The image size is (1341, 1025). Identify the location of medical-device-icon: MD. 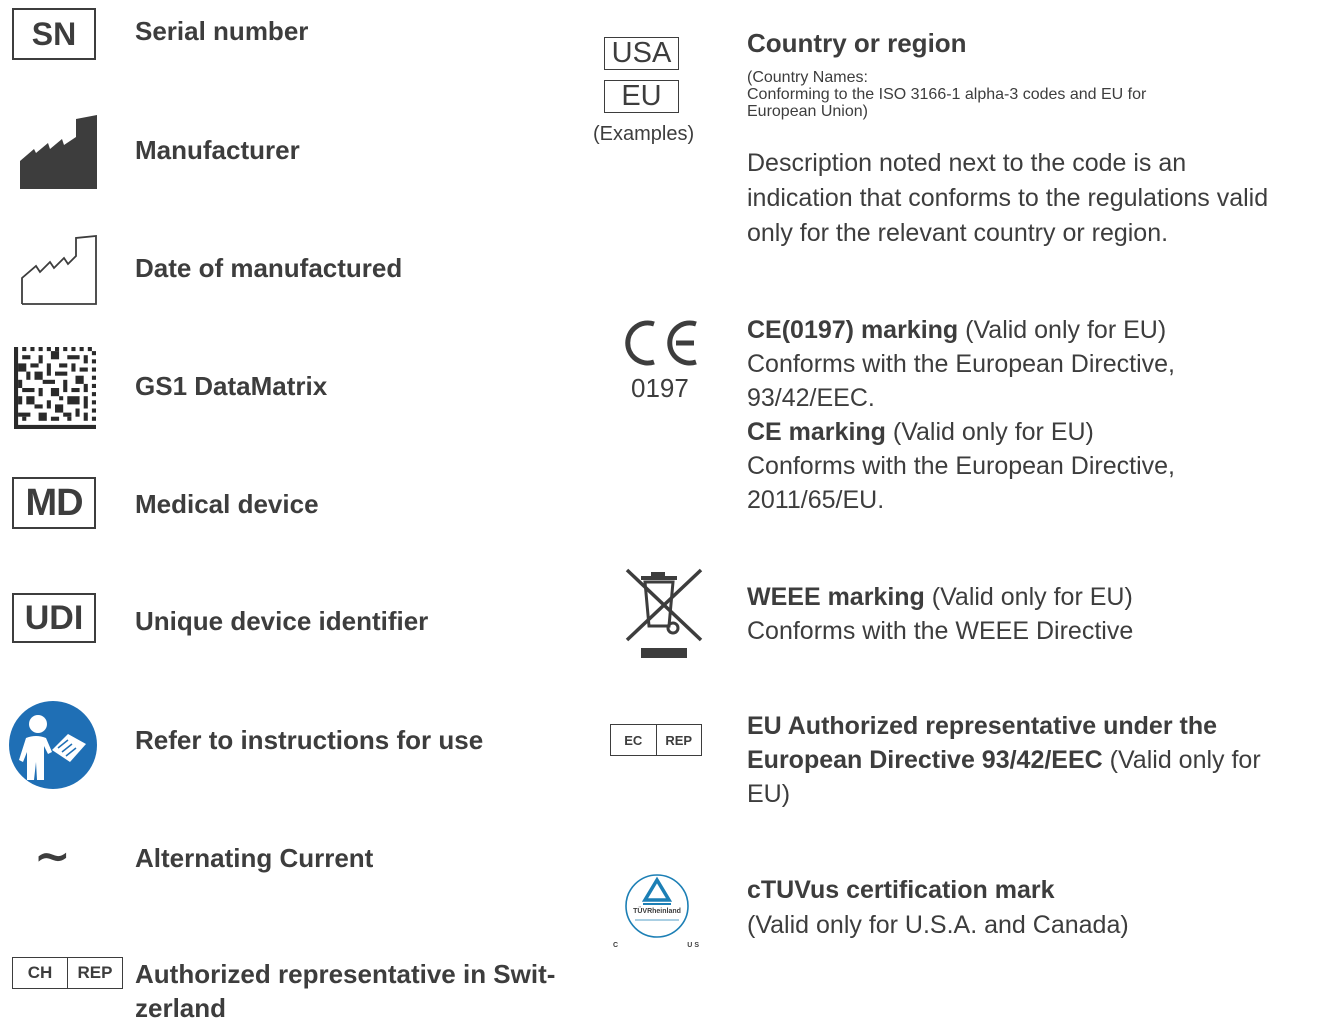
(54, 503).